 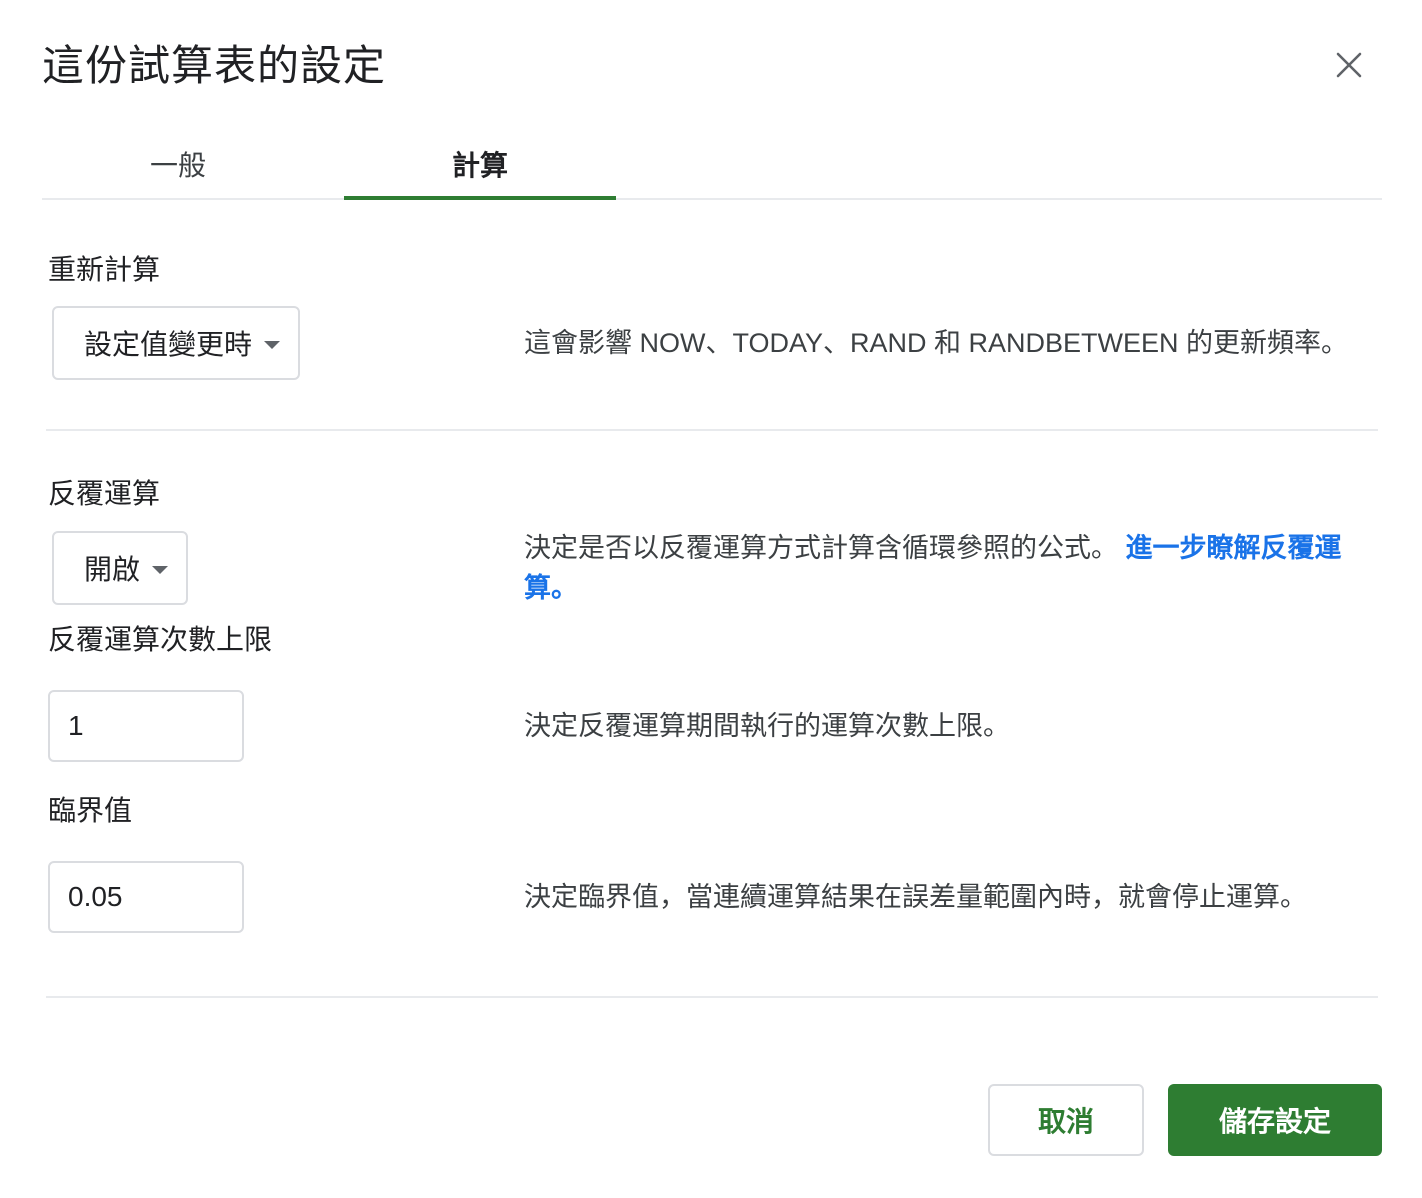 What do you see at coordinates (712, 430) in the screenshot?
I see `section-divider` at bounding box center [712, 430].